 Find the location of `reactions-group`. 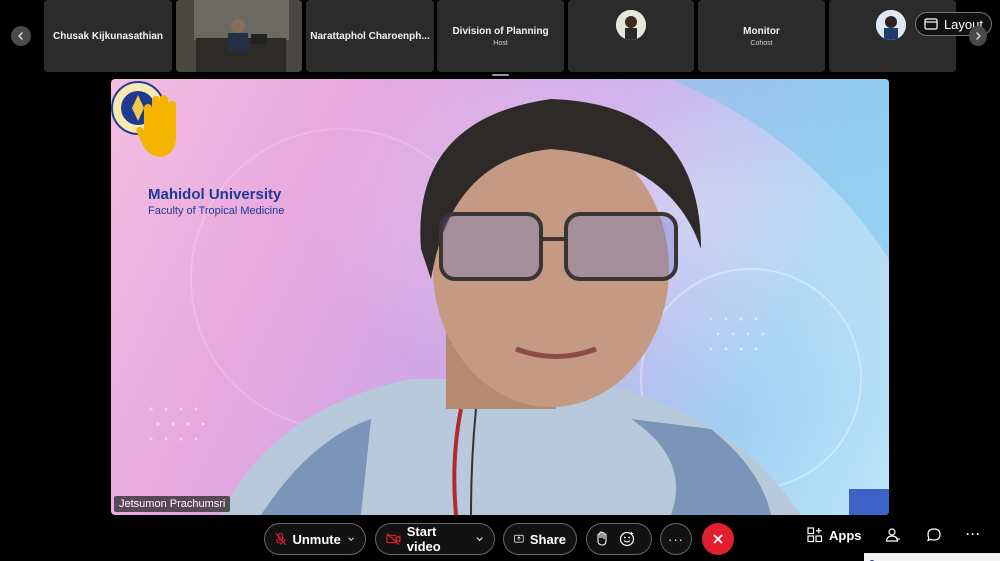

reactions-group is located at coordinates (619, 539).